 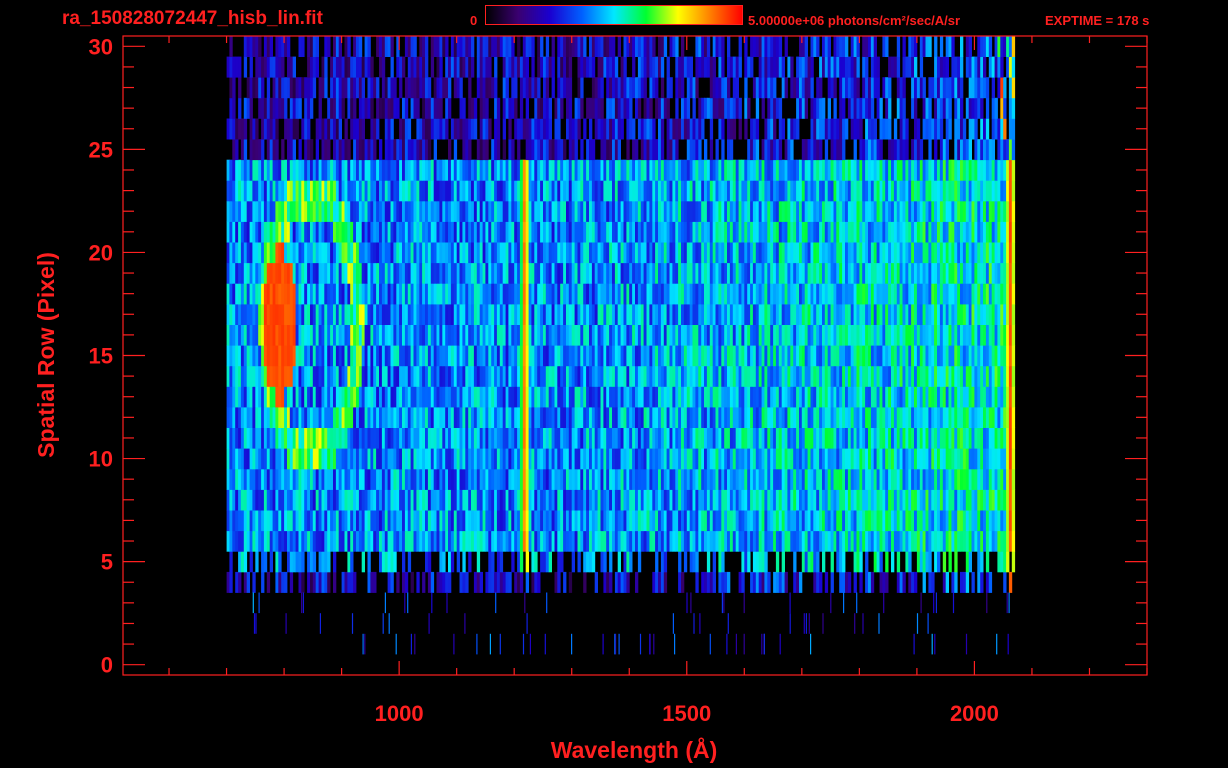 I want to click on colorbar, so click(x=614, y=15).